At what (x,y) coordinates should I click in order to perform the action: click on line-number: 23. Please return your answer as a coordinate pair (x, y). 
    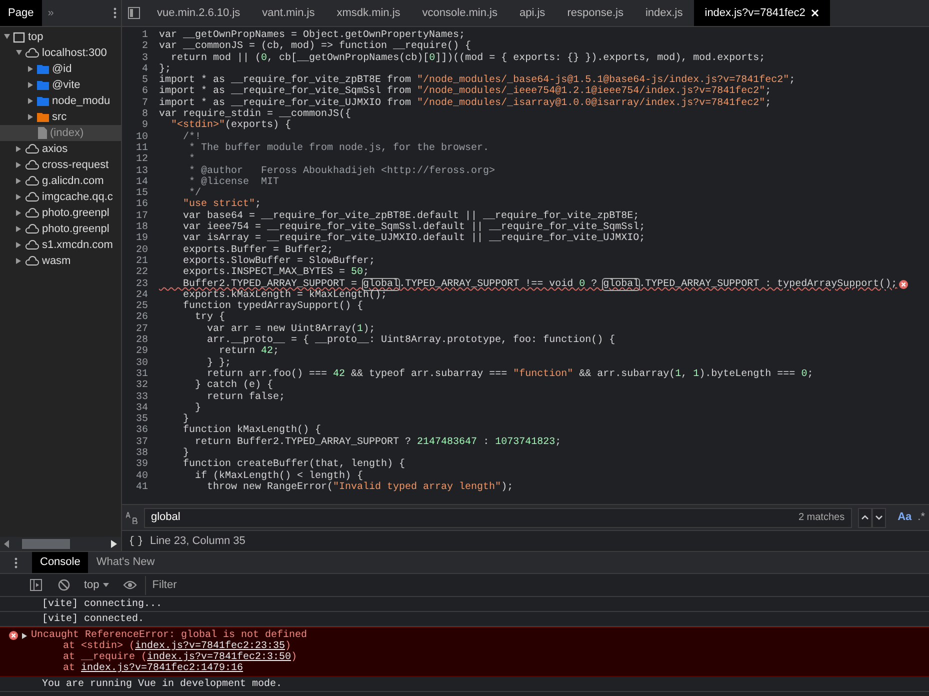
    Looking at the image, I should click on (141, 284).